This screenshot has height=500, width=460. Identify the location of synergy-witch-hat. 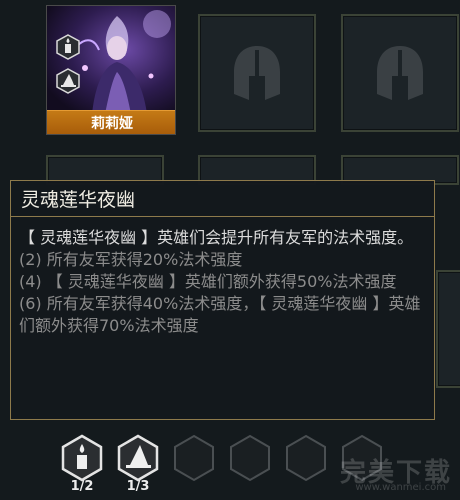
(138, 458).